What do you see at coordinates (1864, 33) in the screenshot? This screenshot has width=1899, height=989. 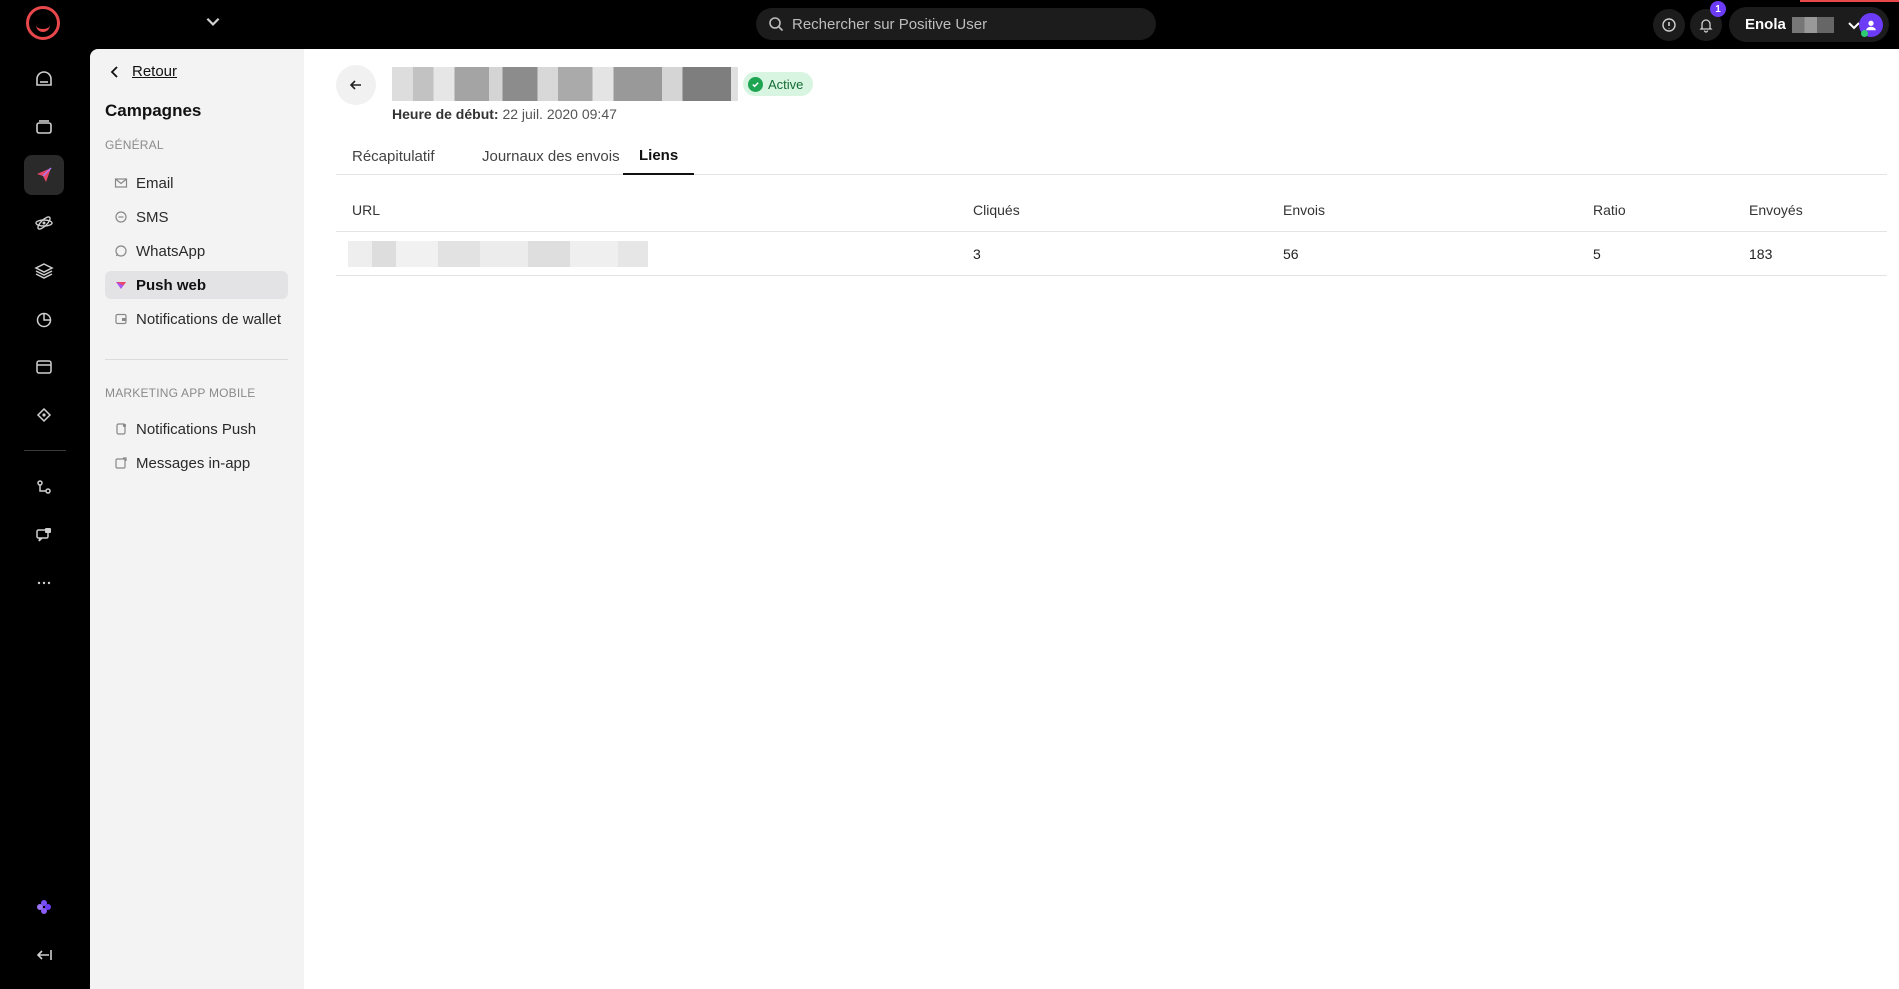 I see `online-status-dot` at bounding box center [1864, 33].